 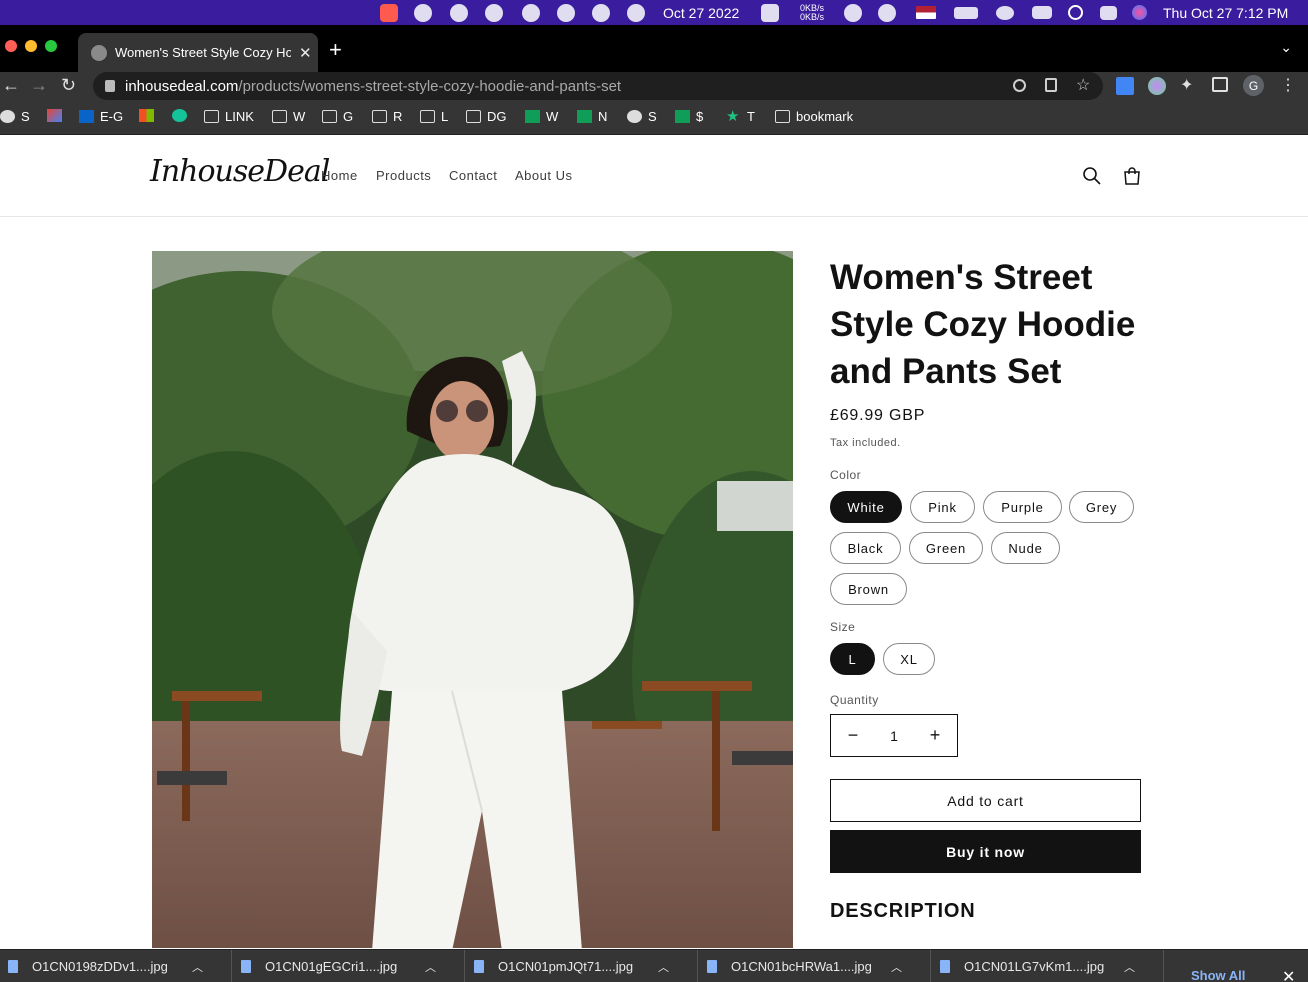 What do you see at coordinates (926, 12) in the screenshot?
I see `us-flag-icon` at bounding box center [926, 12].